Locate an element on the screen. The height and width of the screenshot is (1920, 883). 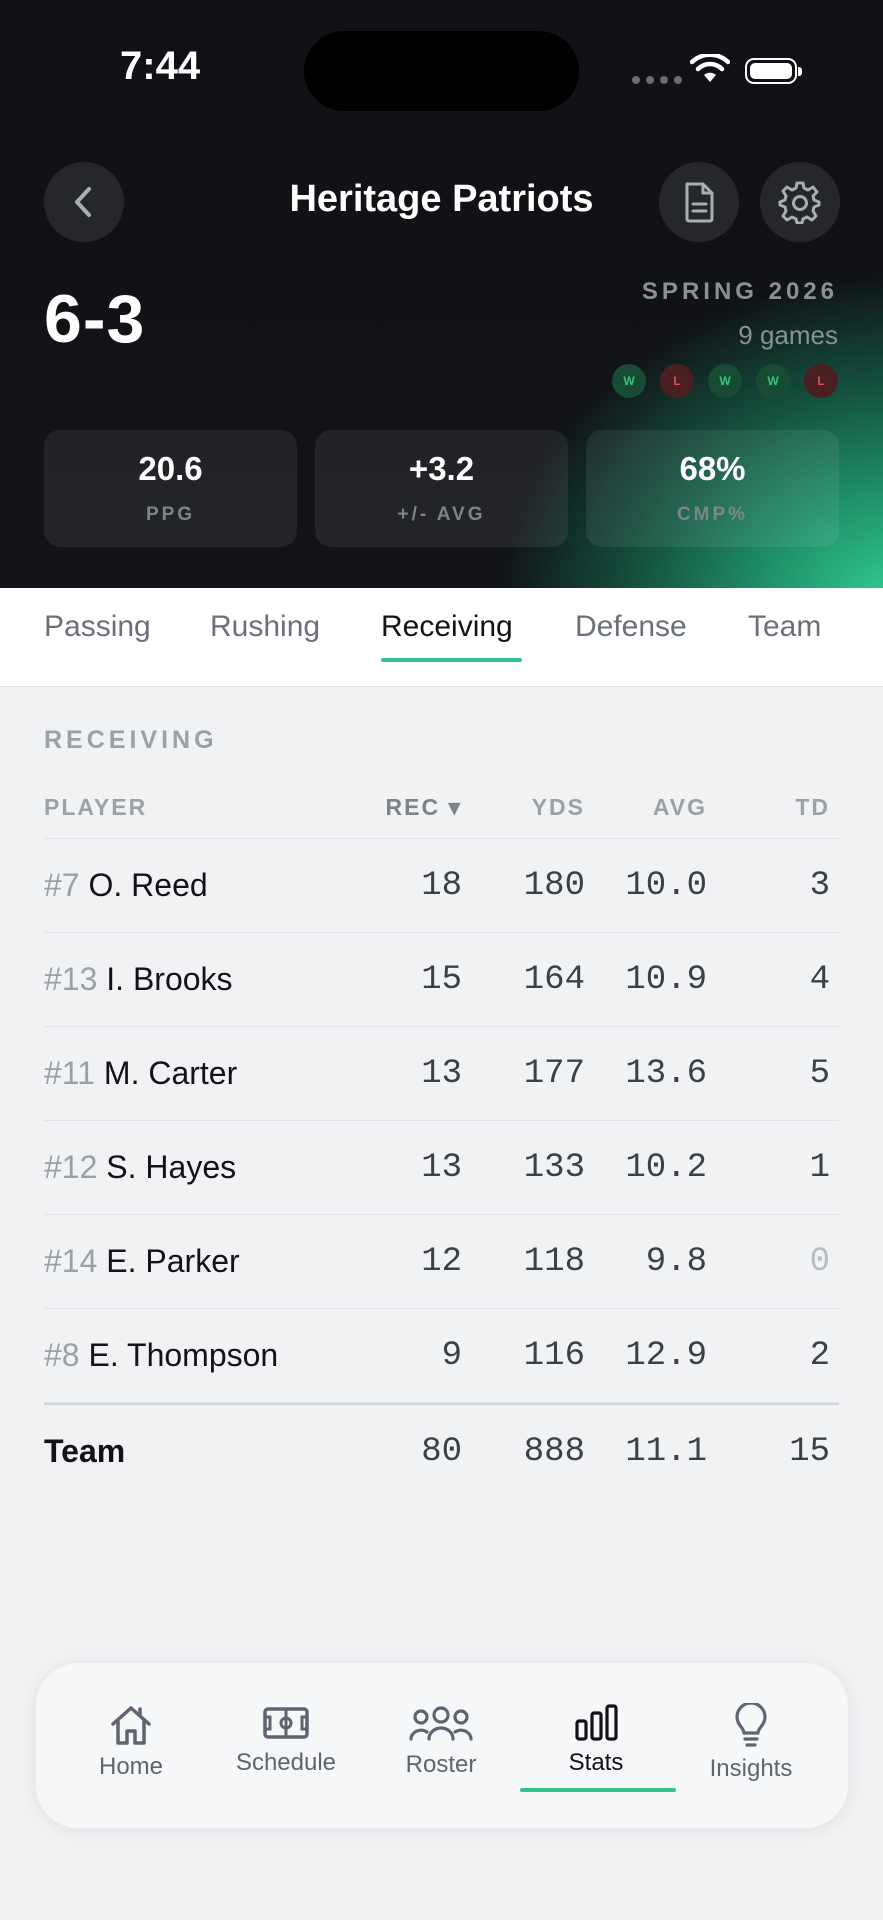
people-icon is located at coordinates (441, 1723).